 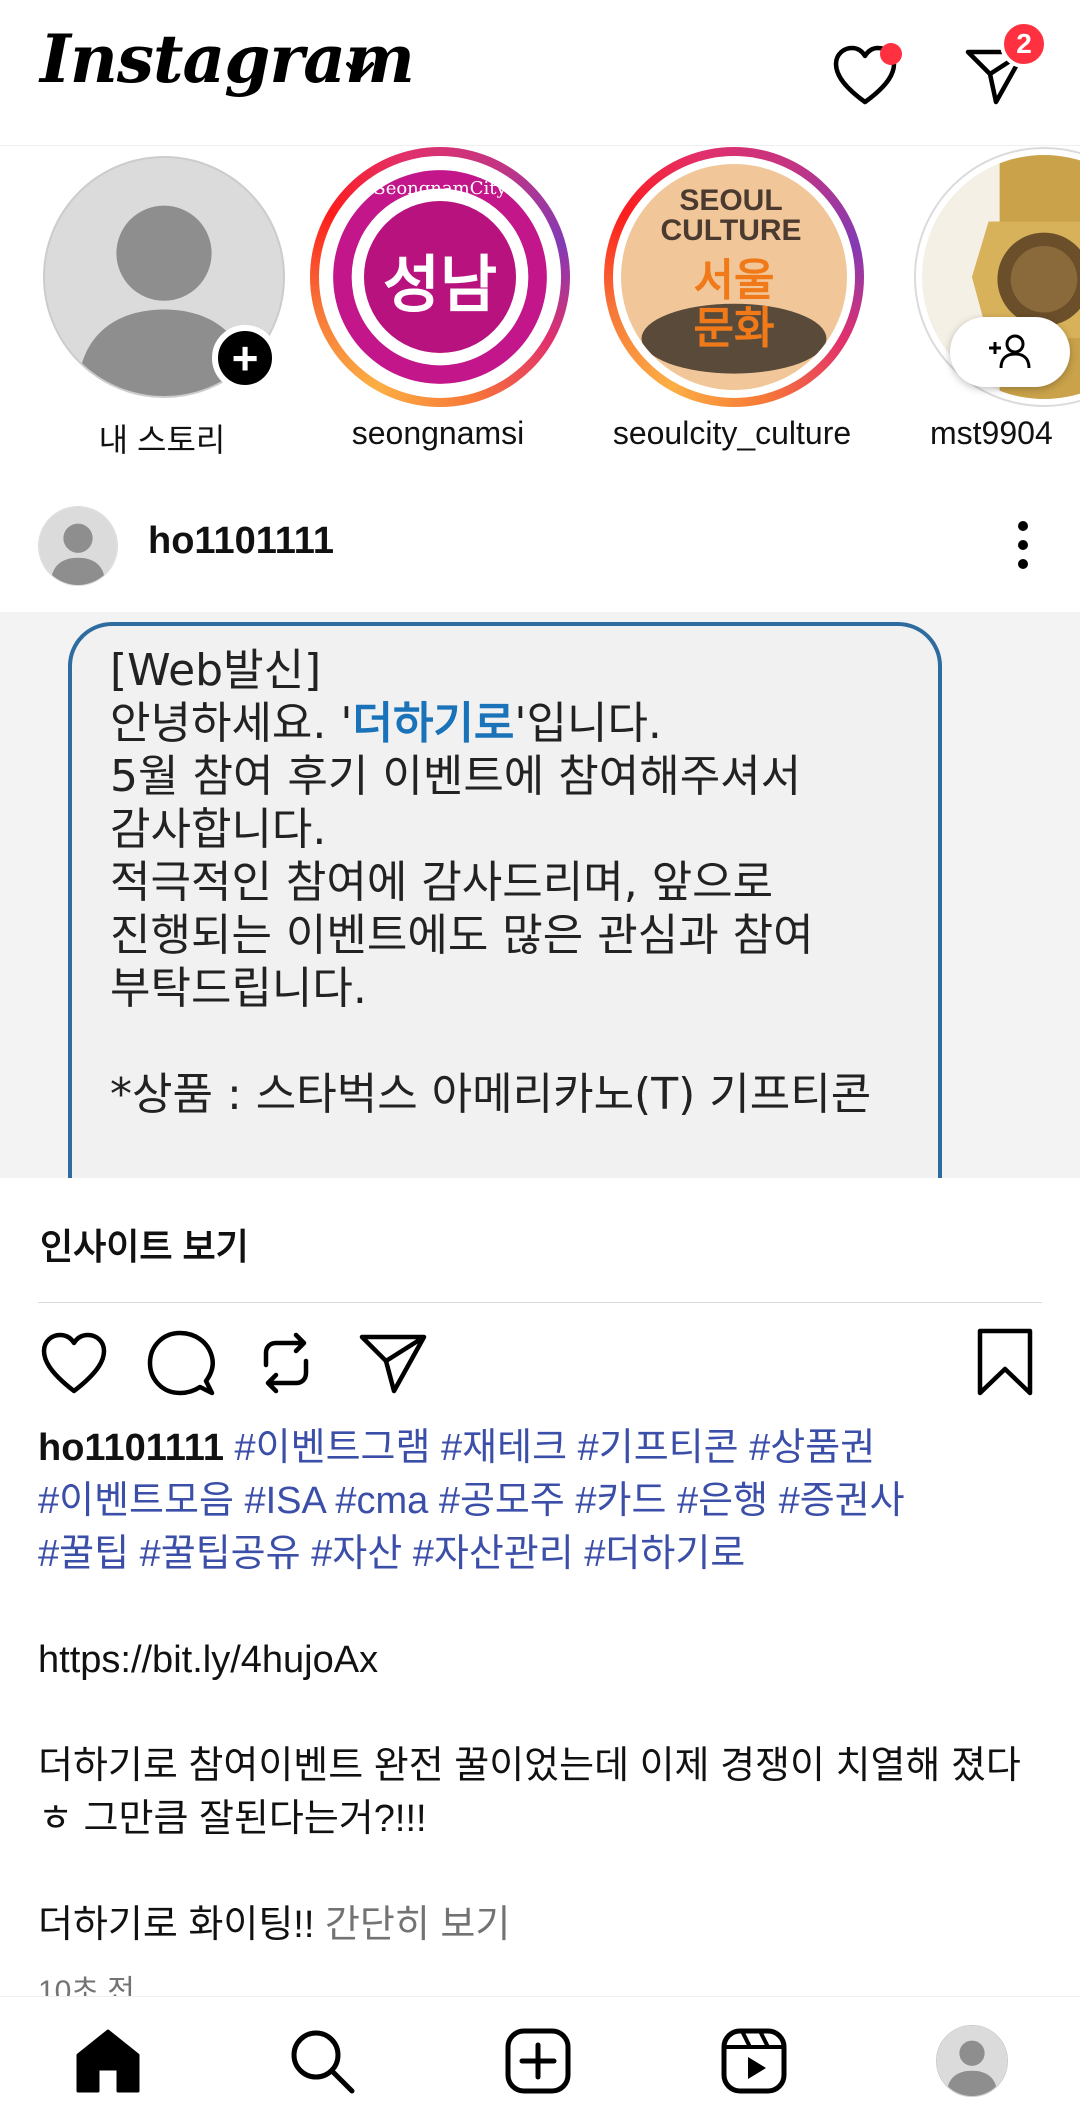 What do you see at coordinates (131, 1448) in the screenshot?
I see `caption-username: ho1101111` at bounding box center [131, 1448].